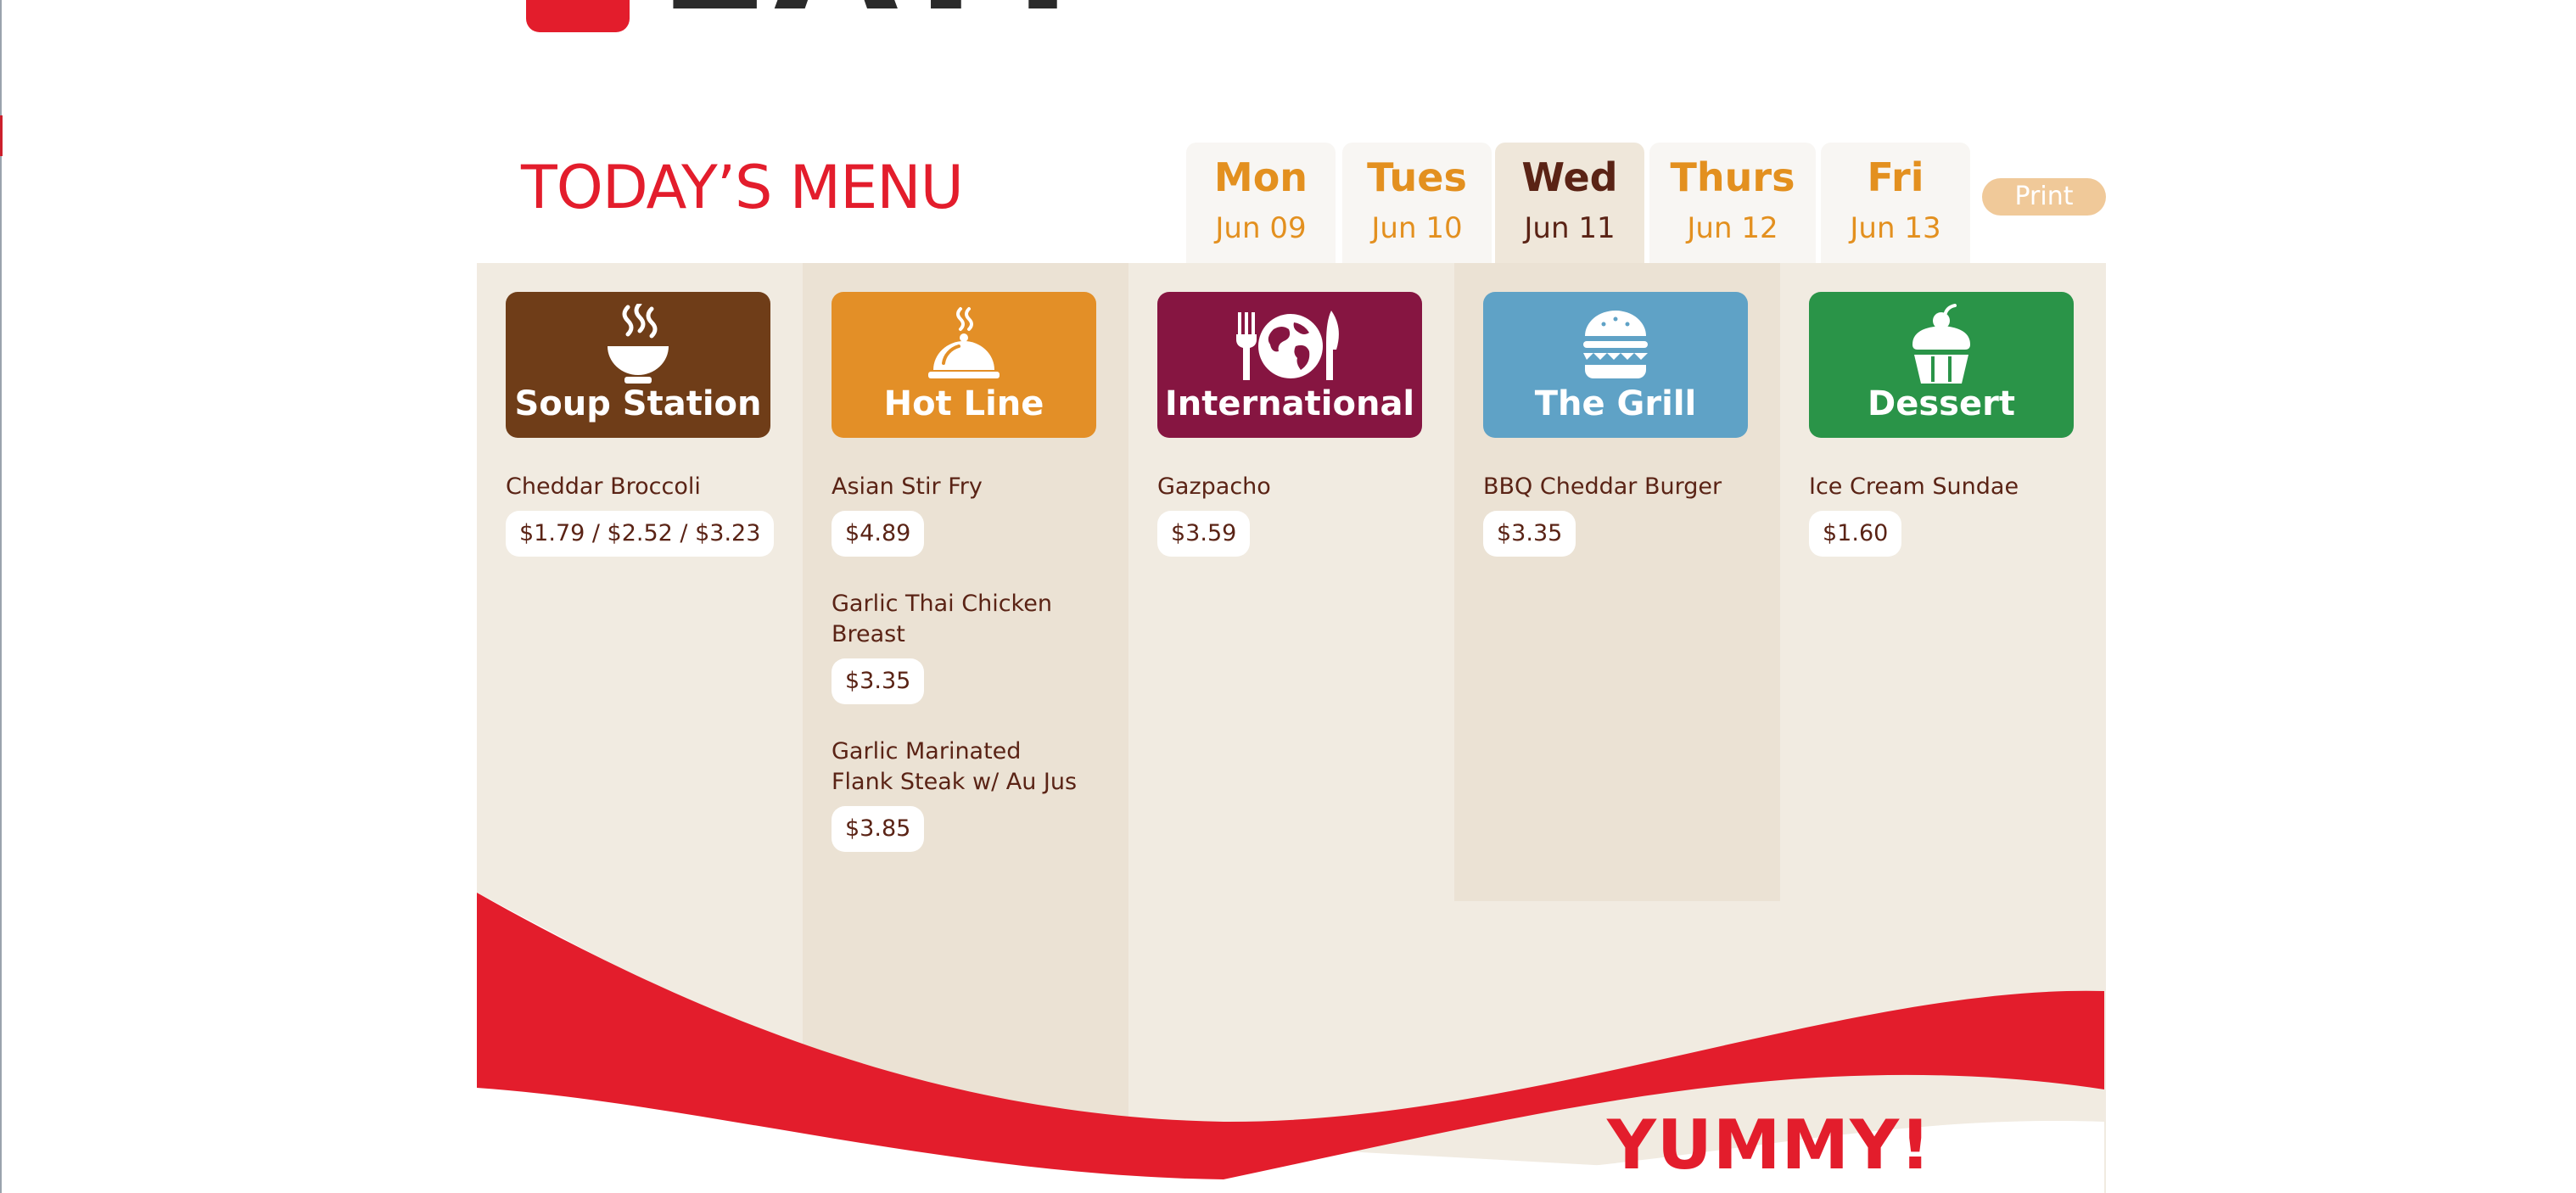  What do you see at coordinates (743, 187) in the screenshot?
I see `page-title: TODAY’S MENU` at bounding box center [743, 187].